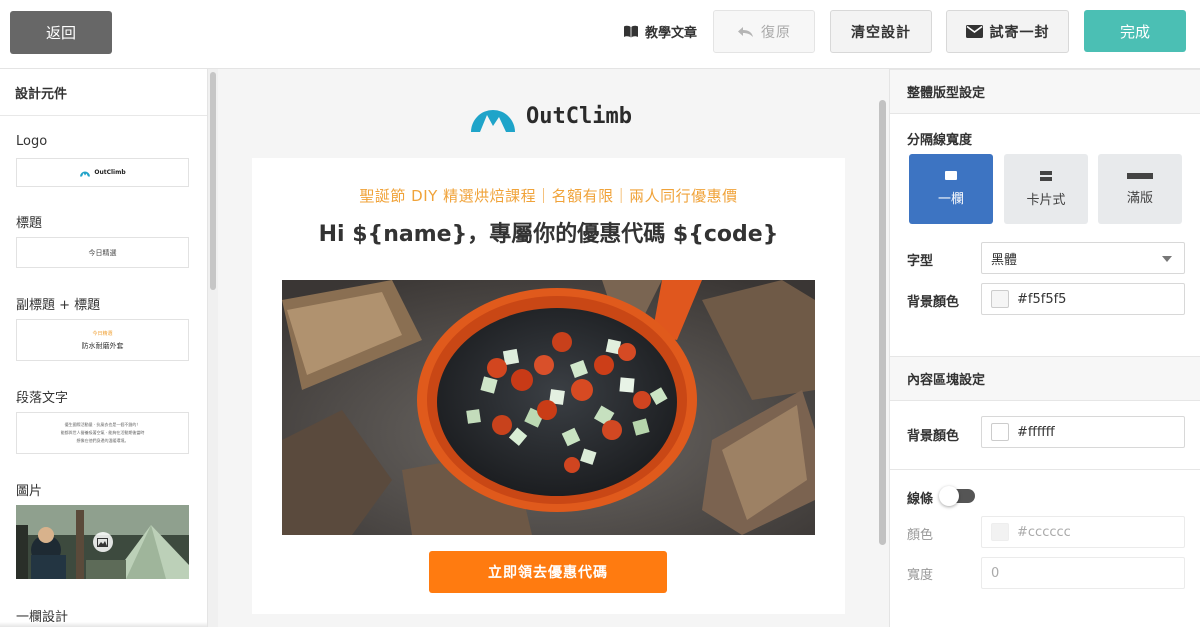 This screenshot has height=627, width=1200. Describe the element at coordinates (940, 140) in the screenshot. I see `divider-width-label: 分隔線寬度` at that location.